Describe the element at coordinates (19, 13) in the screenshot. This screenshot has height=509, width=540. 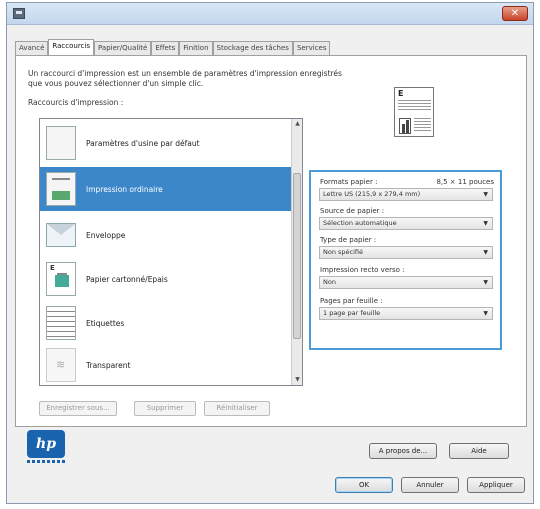
I see `printer-icon` at that location.